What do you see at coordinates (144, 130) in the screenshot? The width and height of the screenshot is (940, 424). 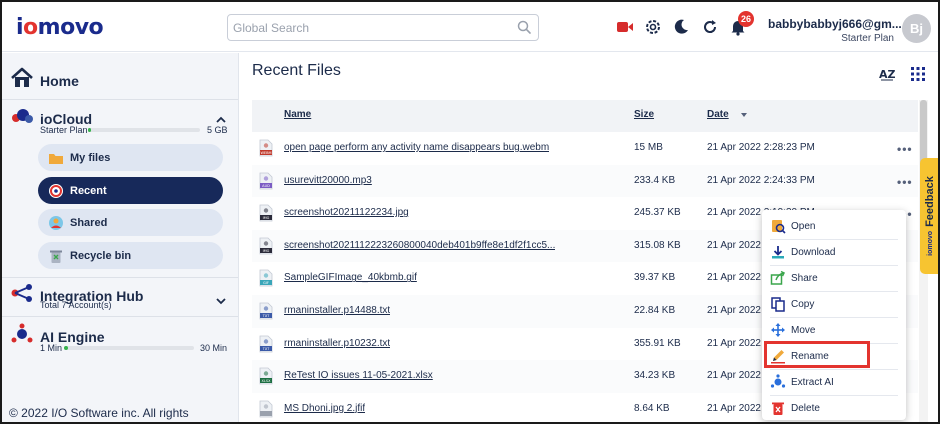 I see `iocloud-storage-bar` at bounding box center [144, 130].